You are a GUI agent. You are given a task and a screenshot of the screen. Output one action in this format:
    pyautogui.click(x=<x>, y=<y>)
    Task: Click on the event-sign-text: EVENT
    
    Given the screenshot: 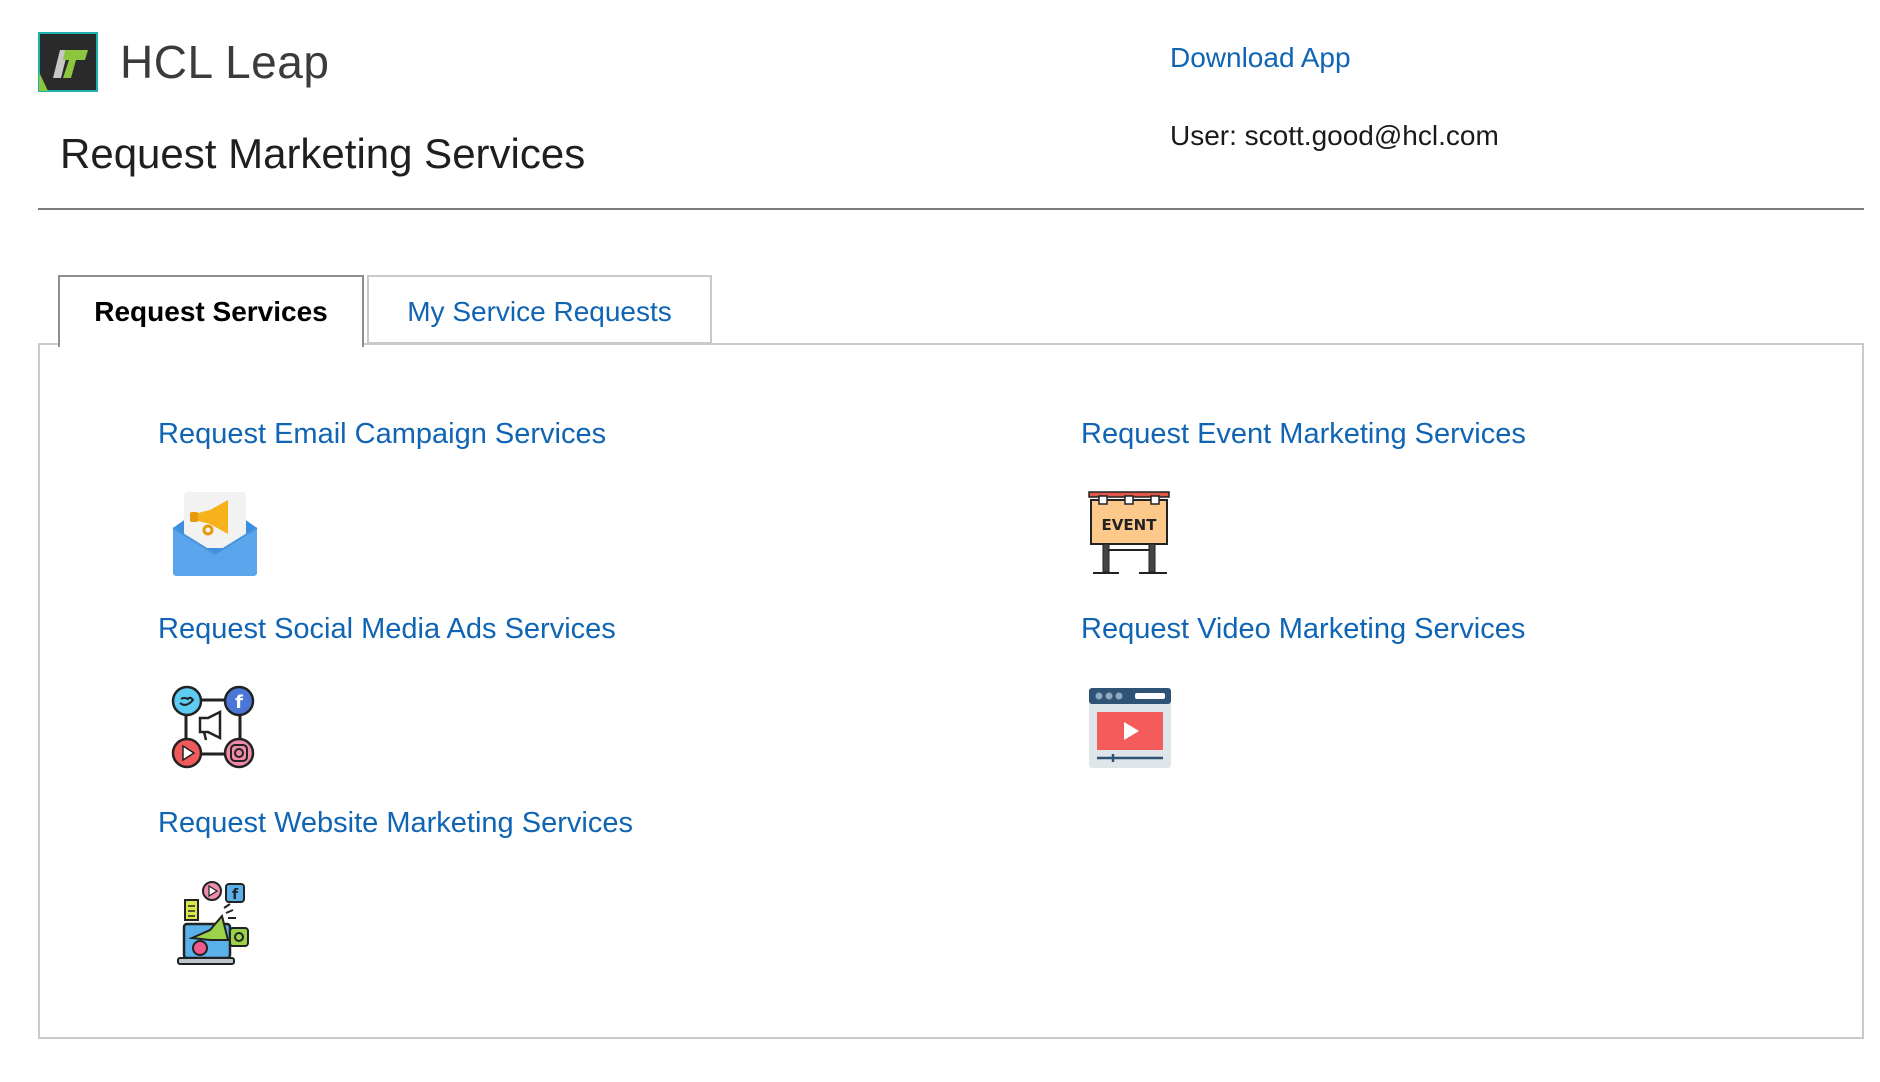 What is the action you would take?
    pyautogui.click(x=1130, y=525)
    